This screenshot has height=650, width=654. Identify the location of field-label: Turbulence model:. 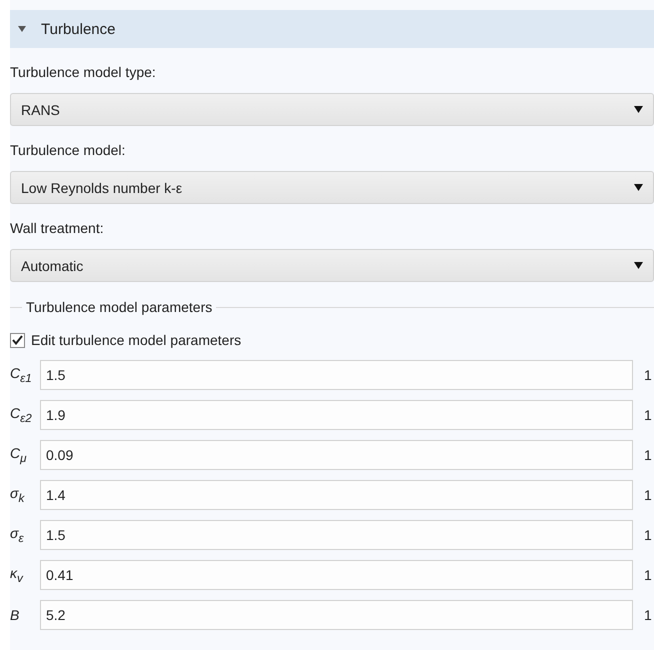
(68, 150).